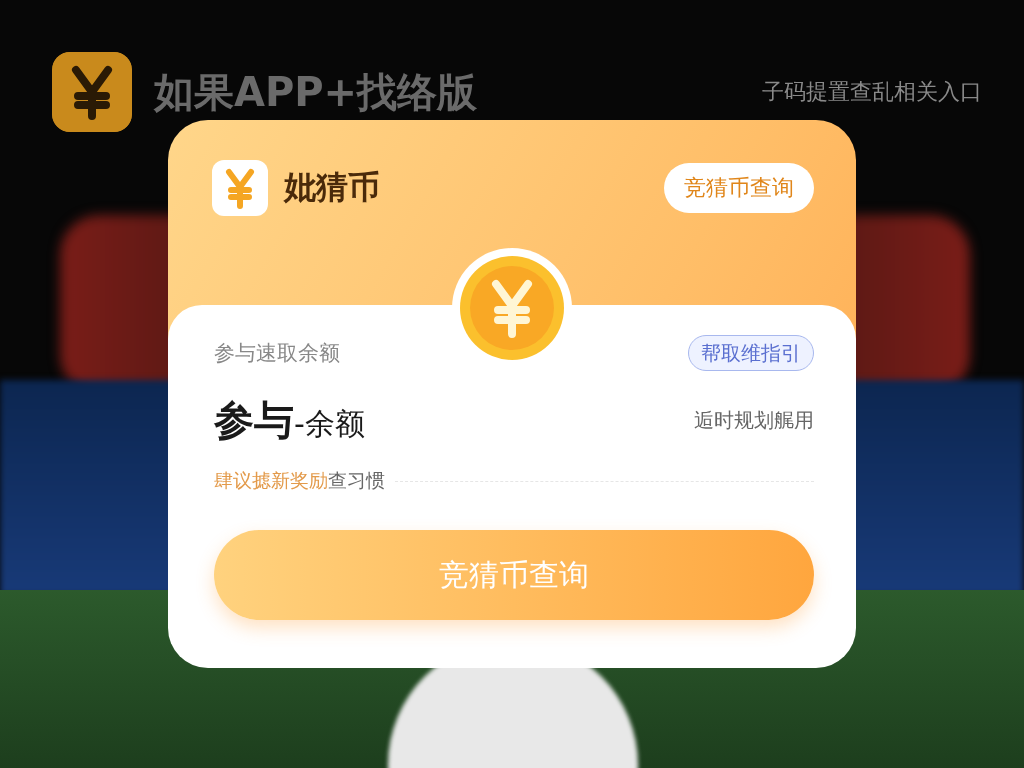 This screenshot has width=1024, height=768. What do you see at coordinates (751, 353) in the screenshot?
I see `guide-tag: 帮取维指引` at bounding box center [751, 353].